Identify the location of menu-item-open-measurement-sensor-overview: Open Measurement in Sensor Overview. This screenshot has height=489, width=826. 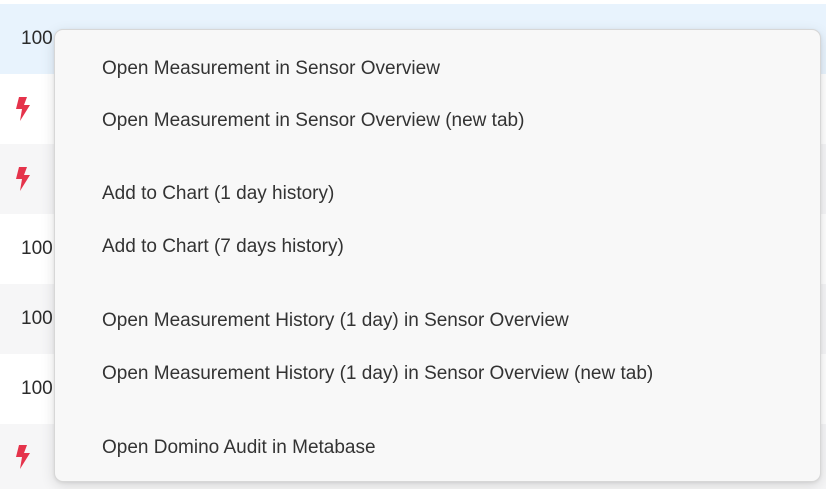
(437, 69).